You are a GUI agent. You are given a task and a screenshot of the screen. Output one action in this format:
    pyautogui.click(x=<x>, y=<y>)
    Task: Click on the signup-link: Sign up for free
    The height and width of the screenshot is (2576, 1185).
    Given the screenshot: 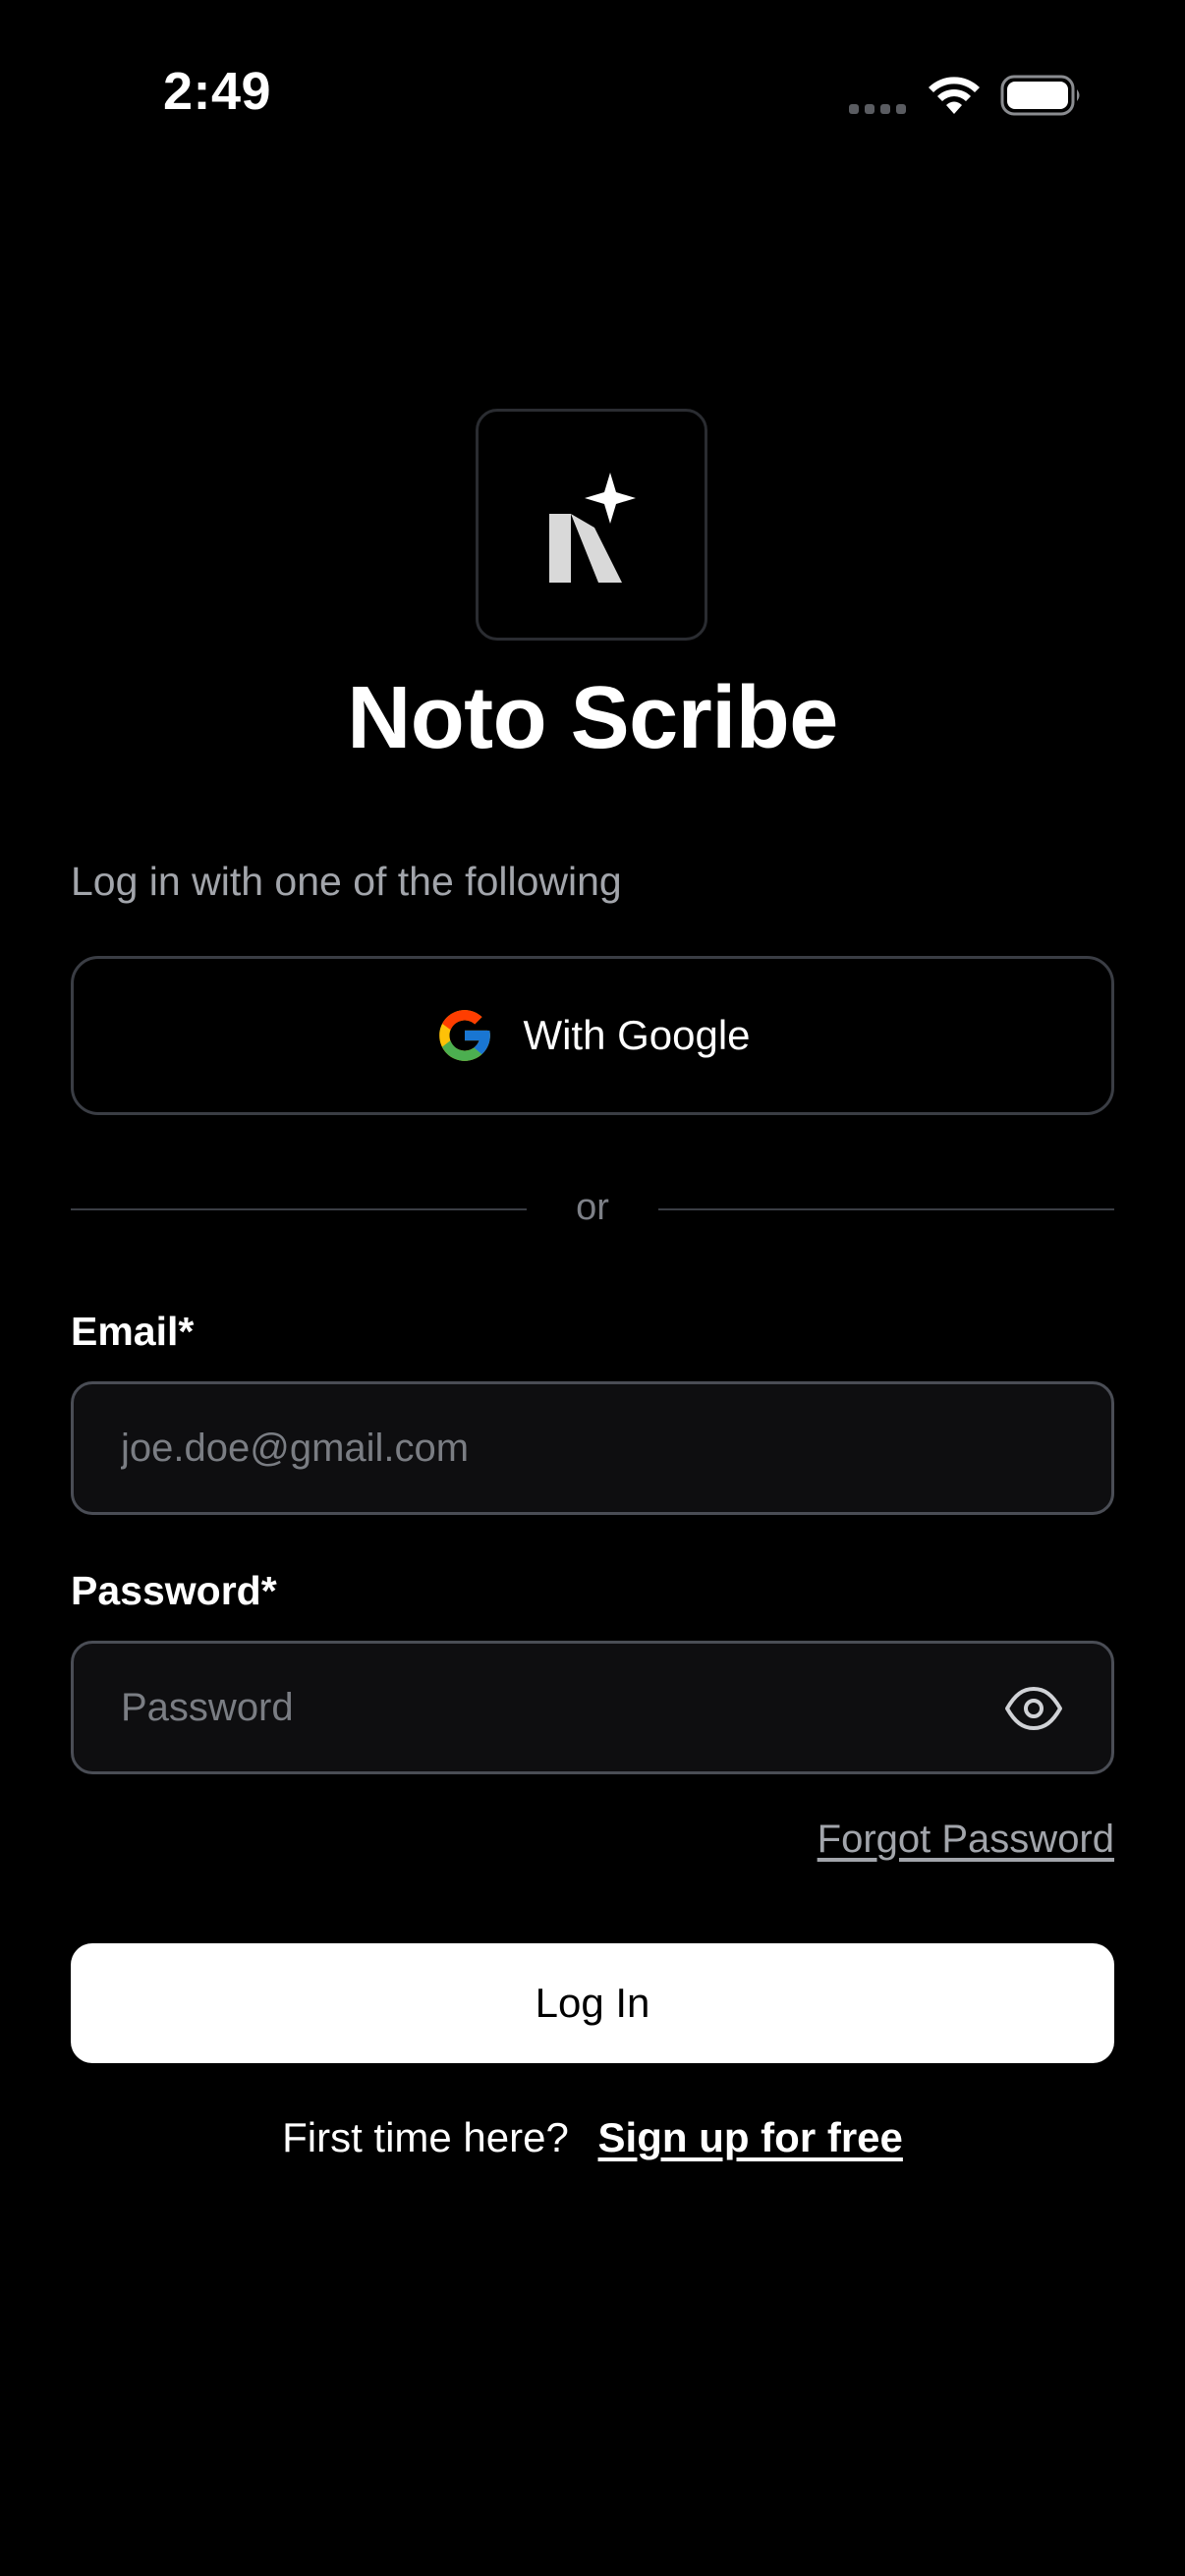 What is the action you would take?
    pyautogui.click(x=751, y=2137)
    